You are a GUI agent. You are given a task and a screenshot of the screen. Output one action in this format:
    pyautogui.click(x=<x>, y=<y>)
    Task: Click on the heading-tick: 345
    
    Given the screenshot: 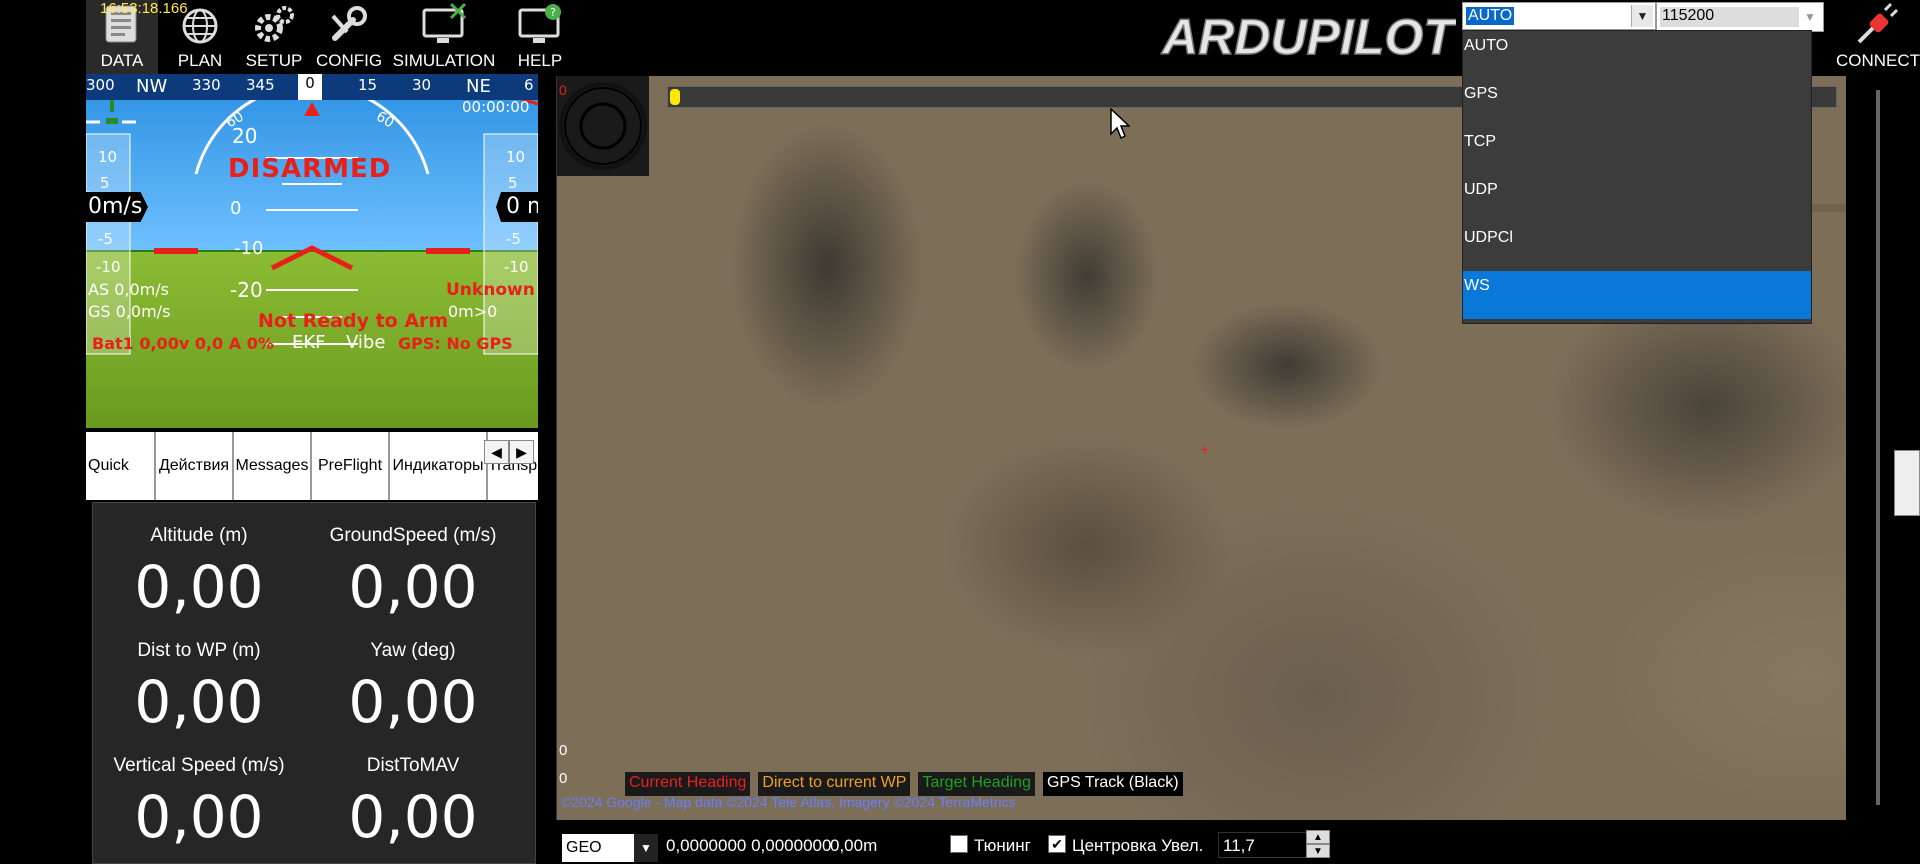 What is the action you would take?
    pyautogui.click(x=260, y=85)
    